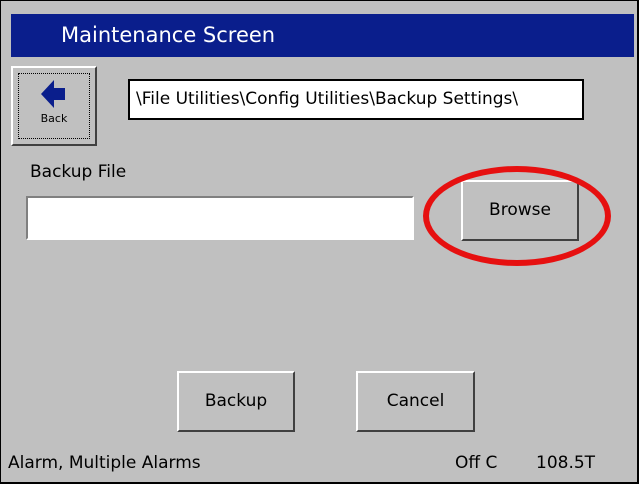  Describe the element at coordinates (415, 401) in the screenshot. I see `cancel-button: Cancel` at that location.